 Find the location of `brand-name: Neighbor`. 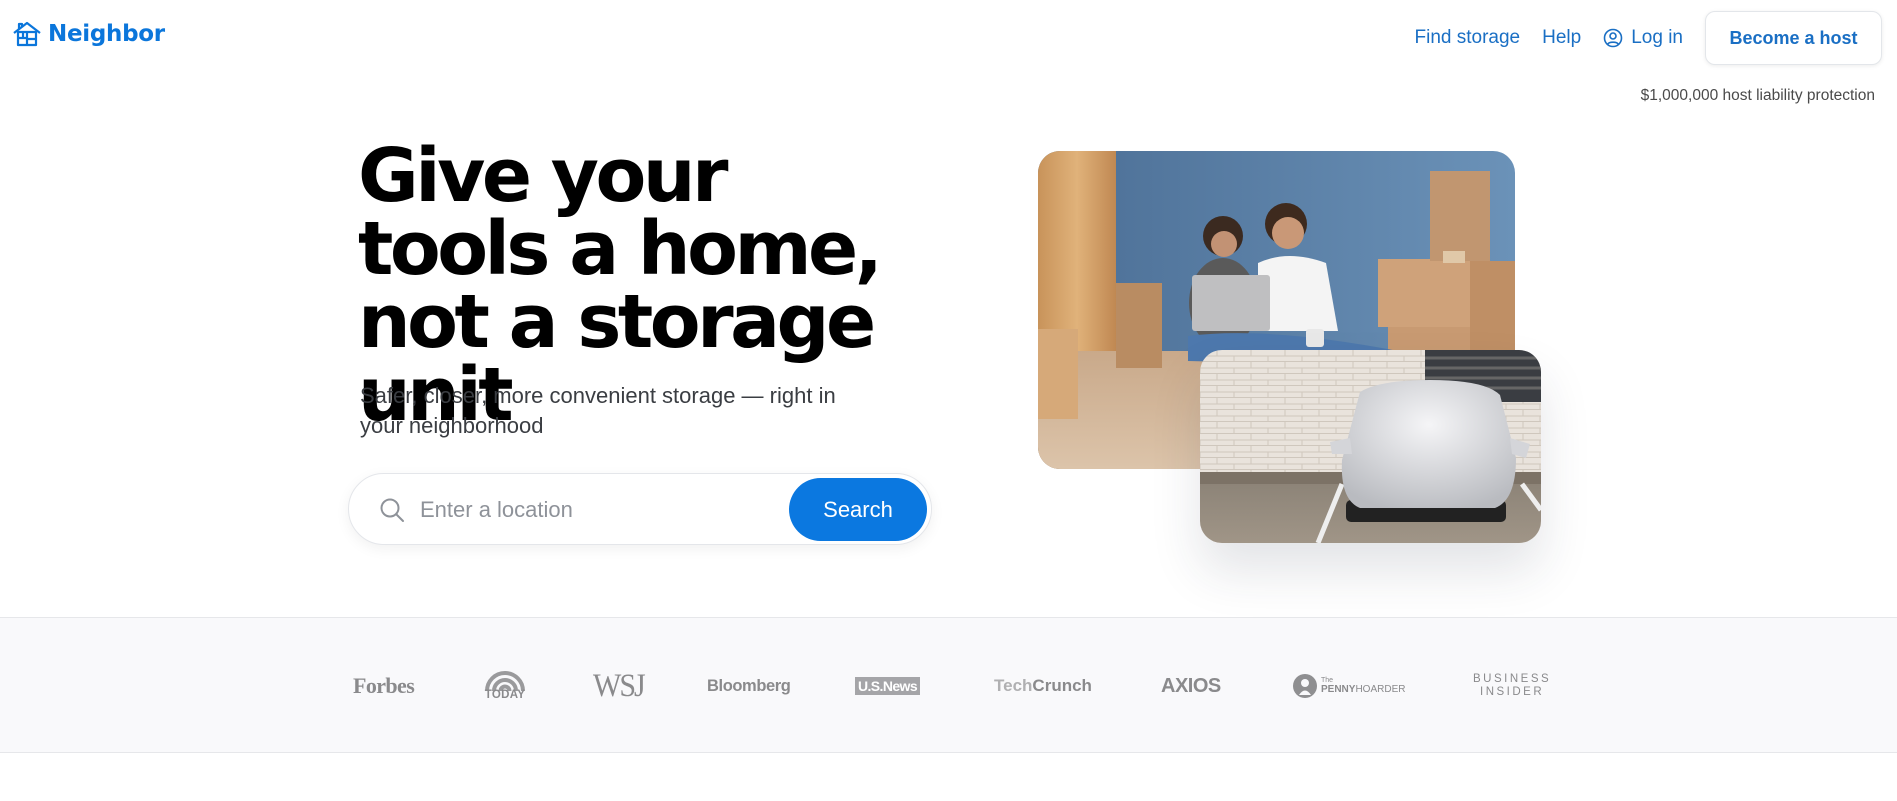

brand-name: Neighbor is located at coordinates (106, 34).